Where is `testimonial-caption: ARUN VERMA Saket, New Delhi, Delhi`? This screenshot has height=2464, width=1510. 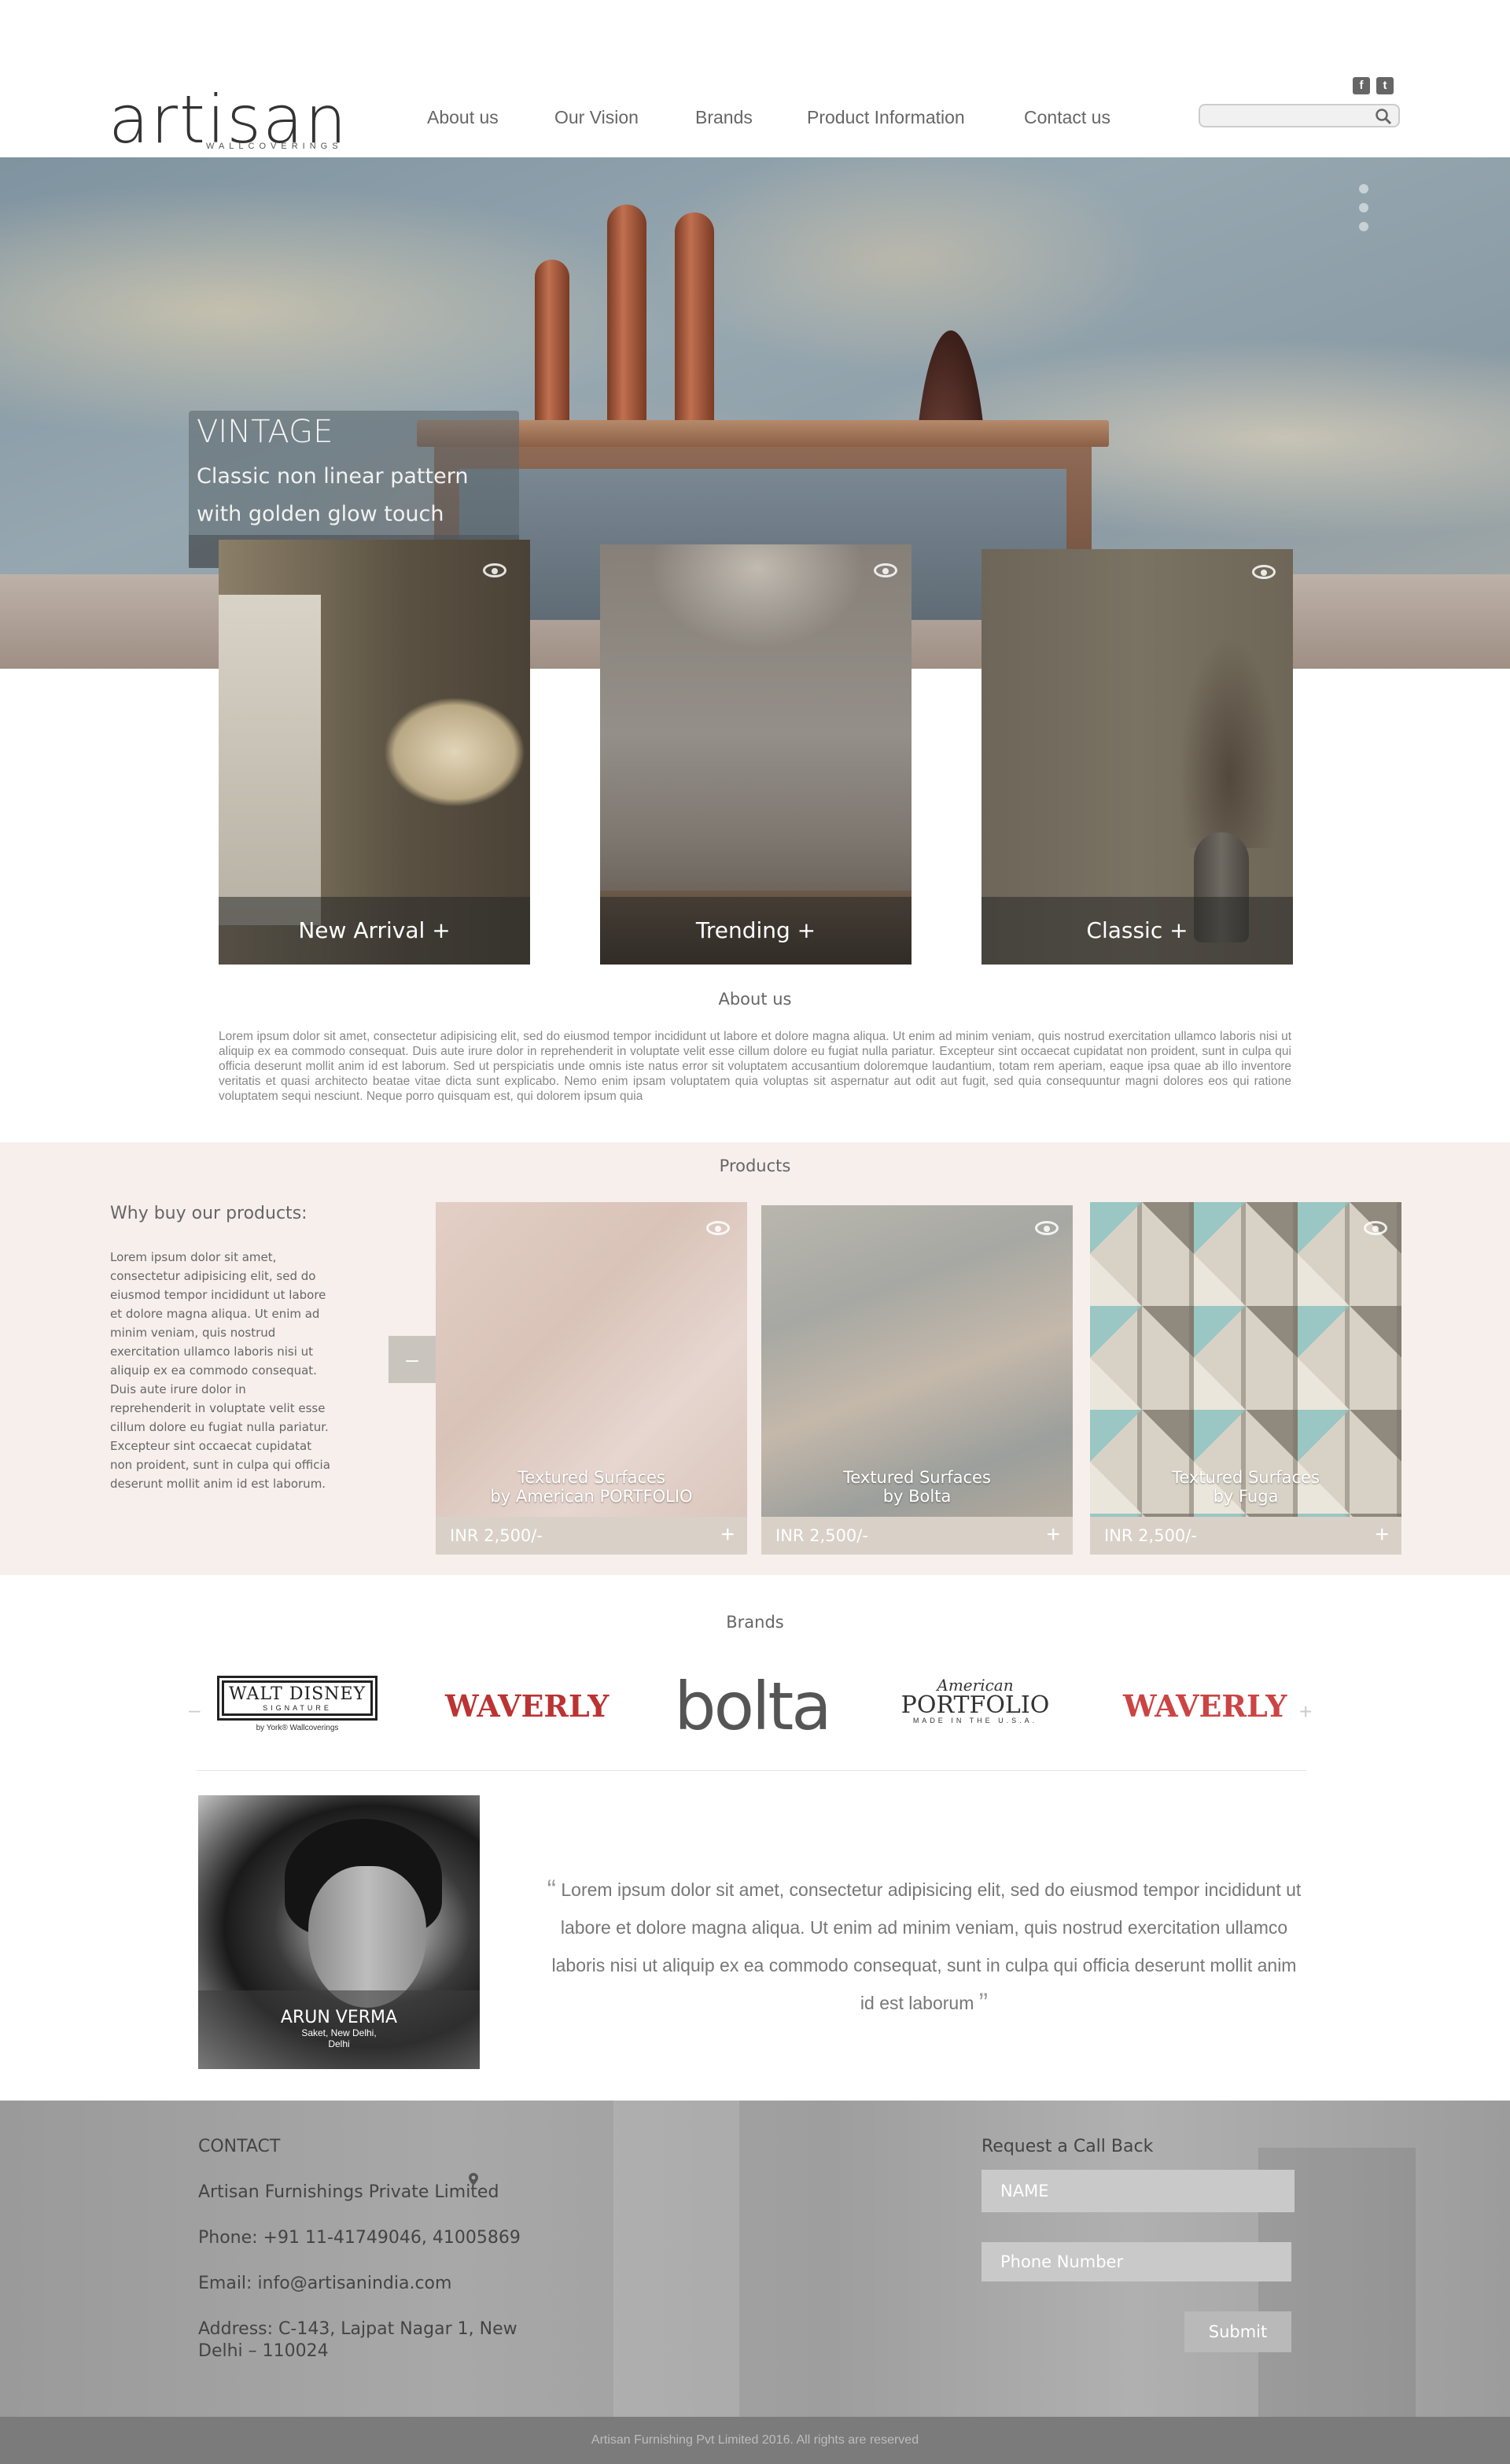 testimonial-caption: ARUN VERMA Saket, New Delhi, Delhi is located at coordinates (339, 2029).